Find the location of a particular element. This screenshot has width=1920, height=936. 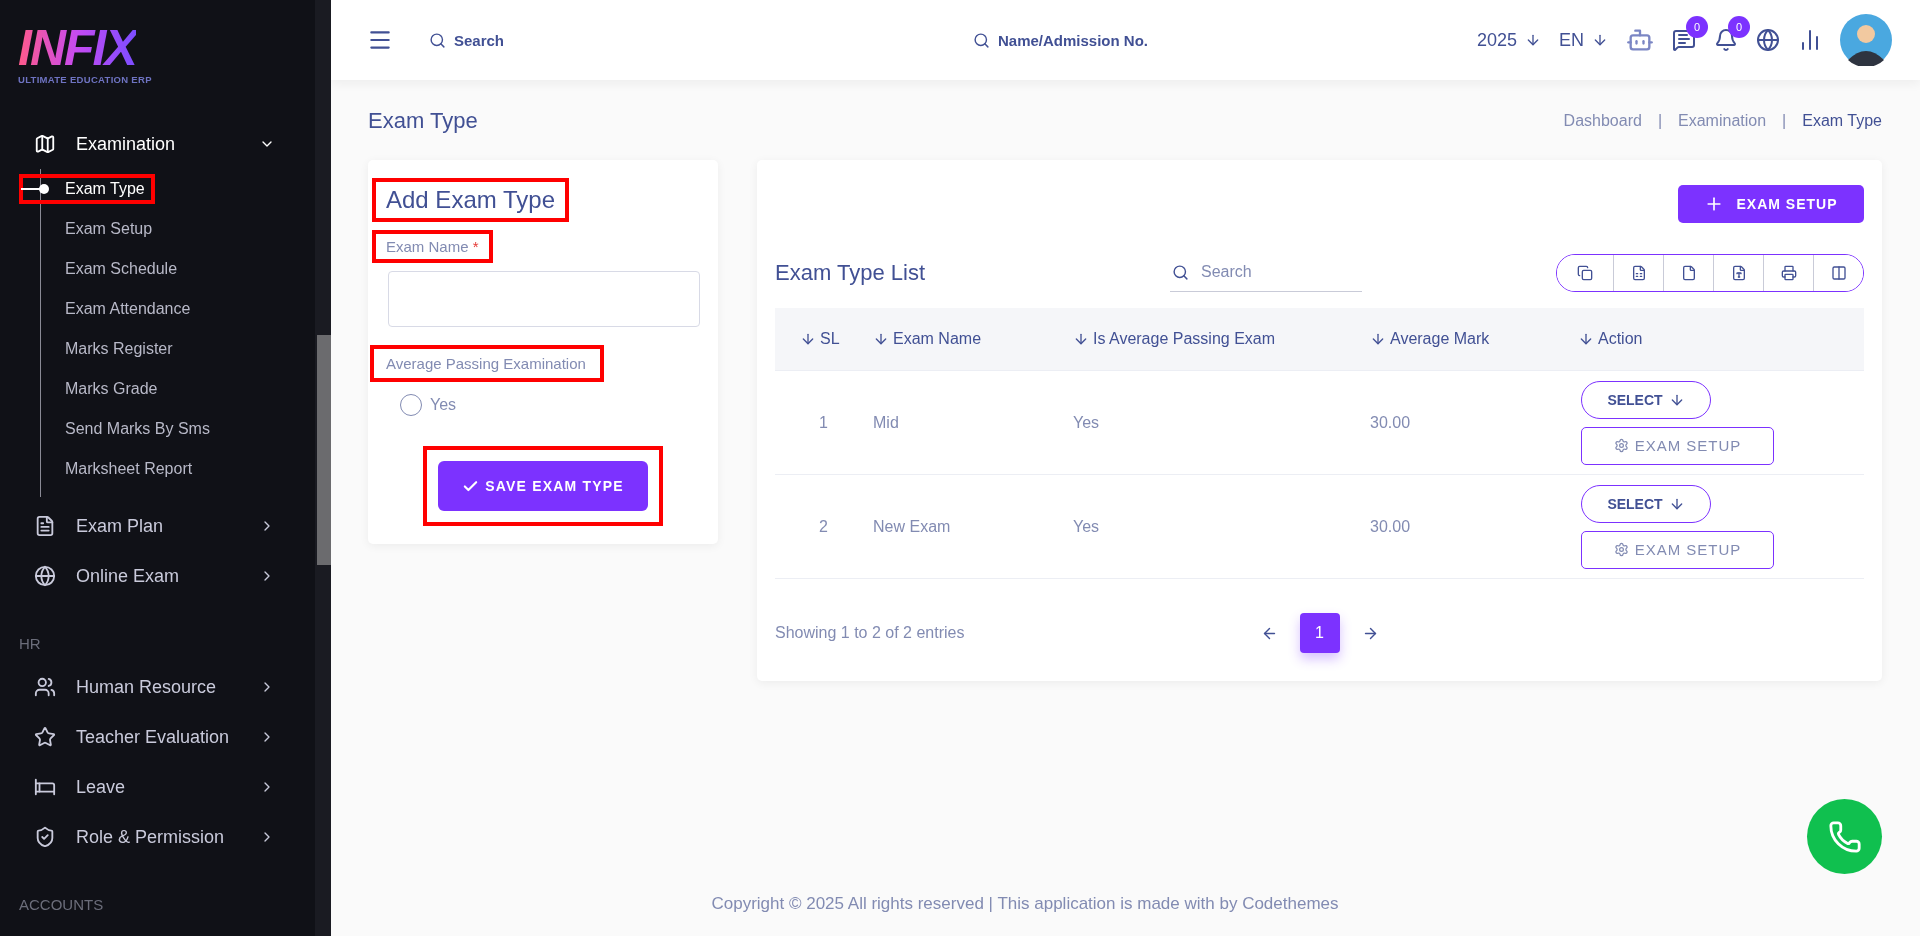

sidebar-section-heading: ACCOUNTS is located at coordinates (61, 904).